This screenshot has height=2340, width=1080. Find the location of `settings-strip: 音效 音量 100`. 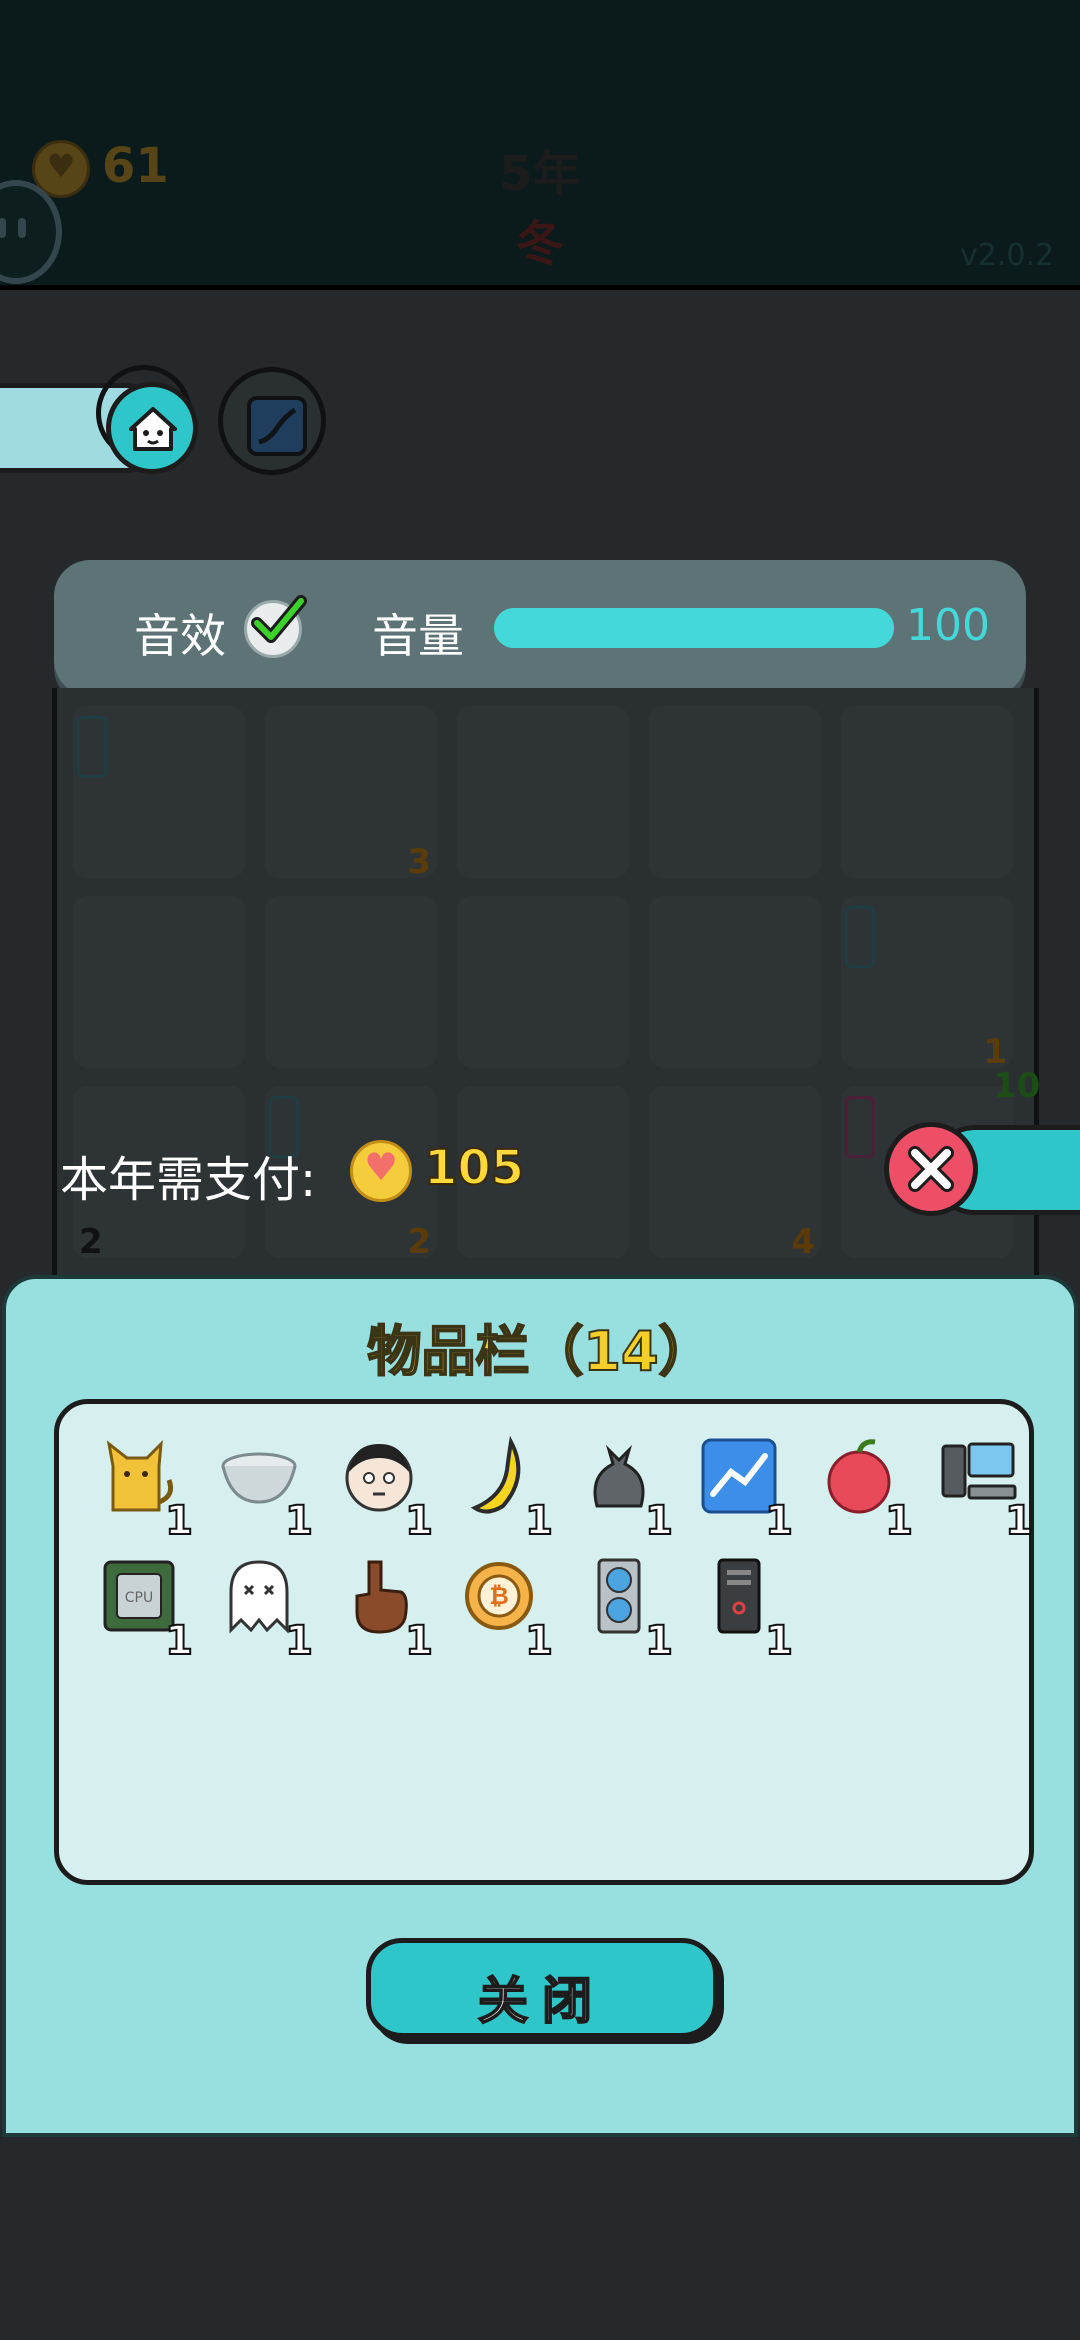

settings-strip: 音效 音量 100 is located at coordinates (540, 628).